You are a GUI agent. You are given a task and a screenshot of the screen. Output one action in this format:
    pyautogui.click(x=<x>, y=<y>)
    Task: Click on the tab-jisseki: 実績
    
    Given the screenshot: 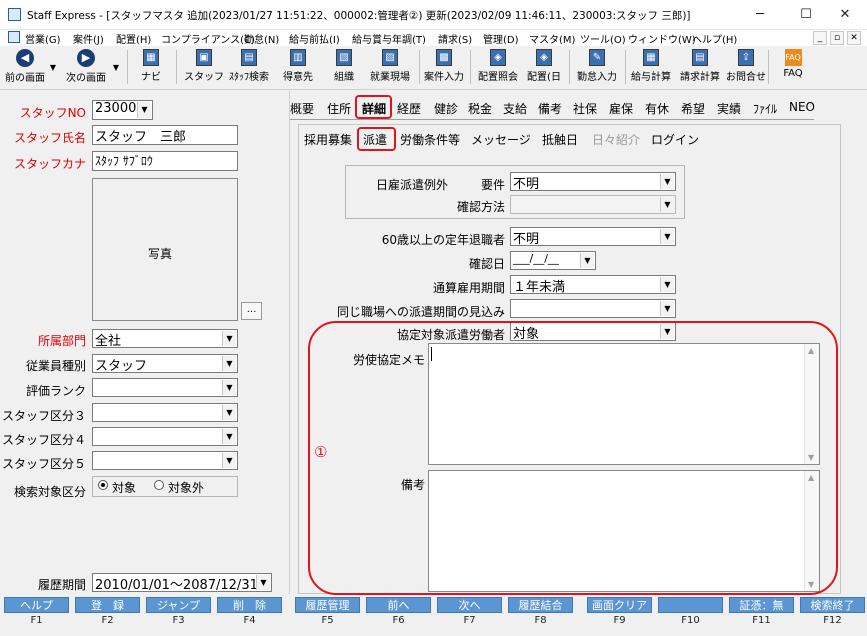 What is the action you would take?
    pyautogui.click(x=729, y=108)
    